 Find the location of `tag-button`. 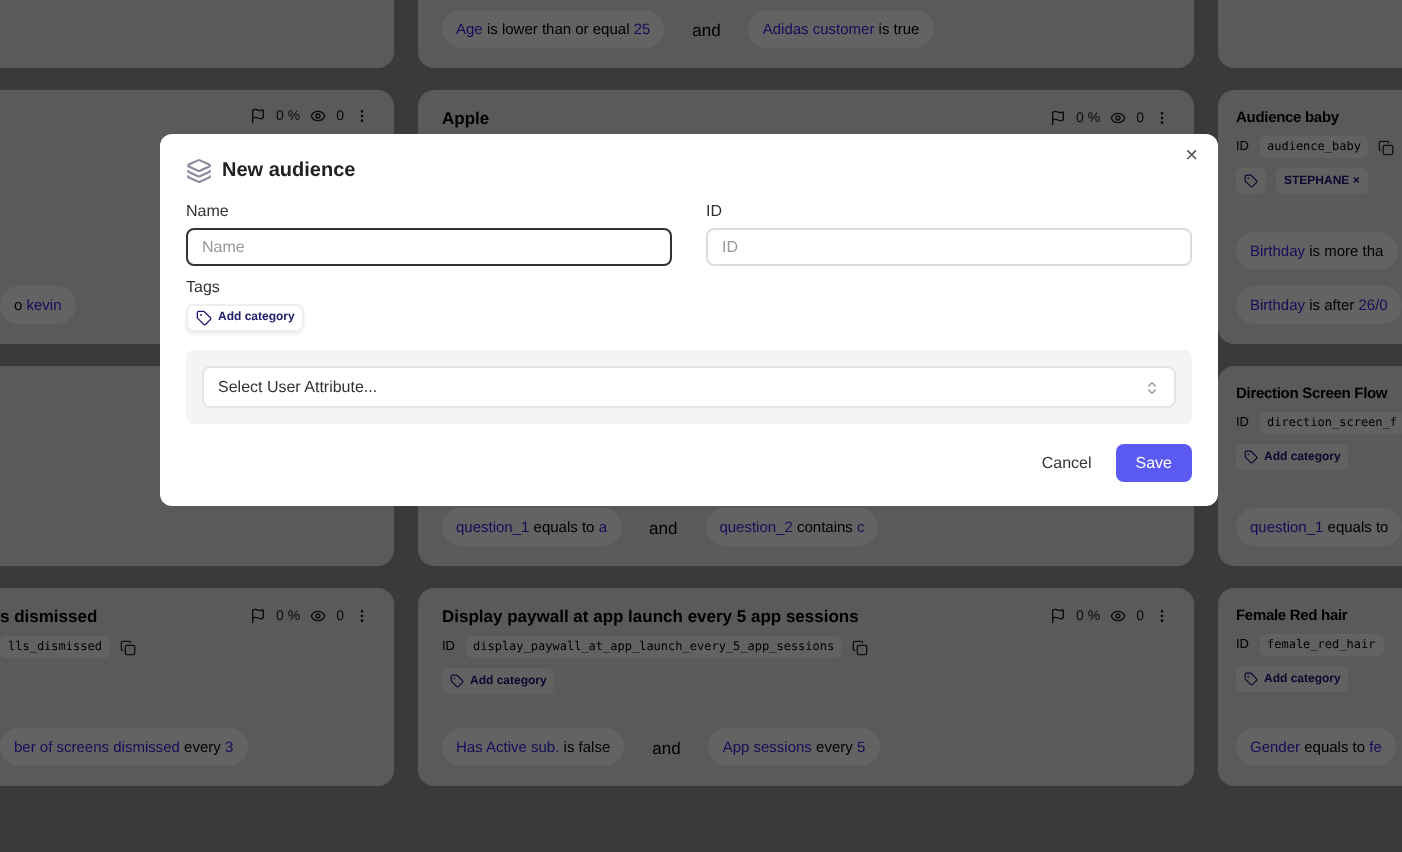

tag-button is located at coordinates (1251, 181).